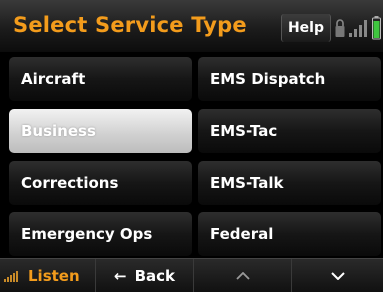  What do you see at coordinates (154, 275) in the screenshot?
I see `back-label: Back` at bounding box center [154, 275].